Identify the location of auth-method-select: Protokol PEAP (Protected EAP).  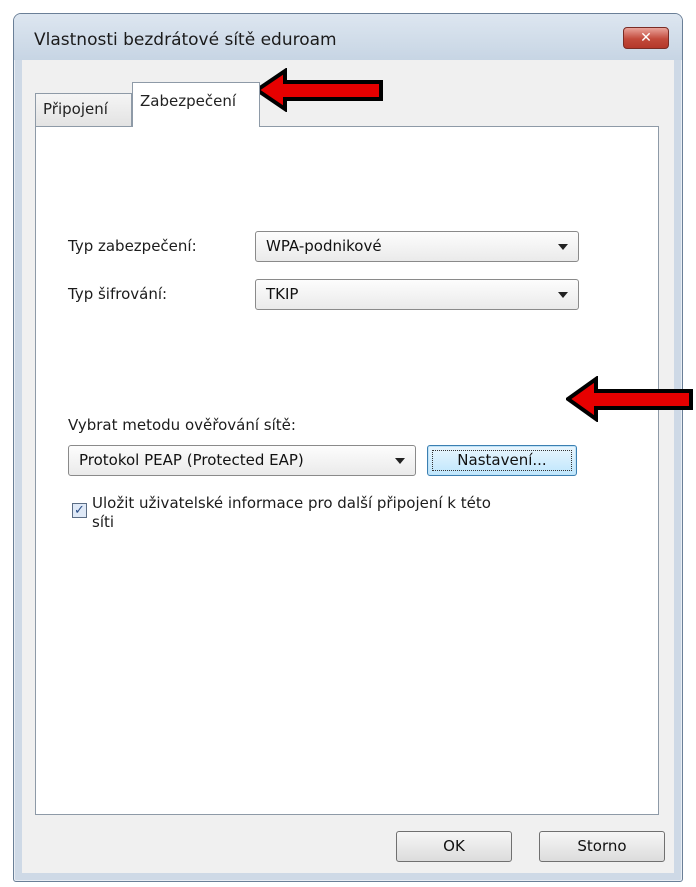
(242, 460).